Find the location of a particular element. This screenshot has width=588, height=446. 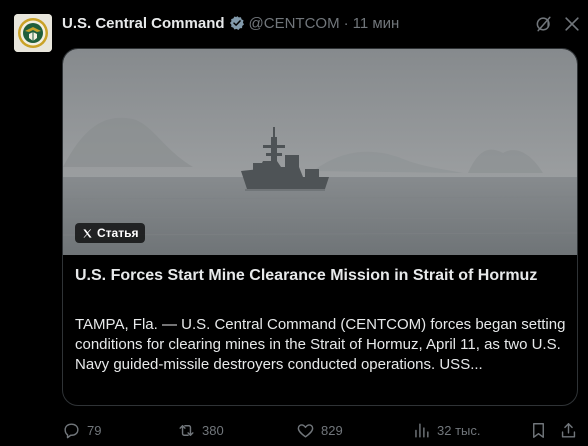

centcom-seal-icon is located at coordinates (33, 33).